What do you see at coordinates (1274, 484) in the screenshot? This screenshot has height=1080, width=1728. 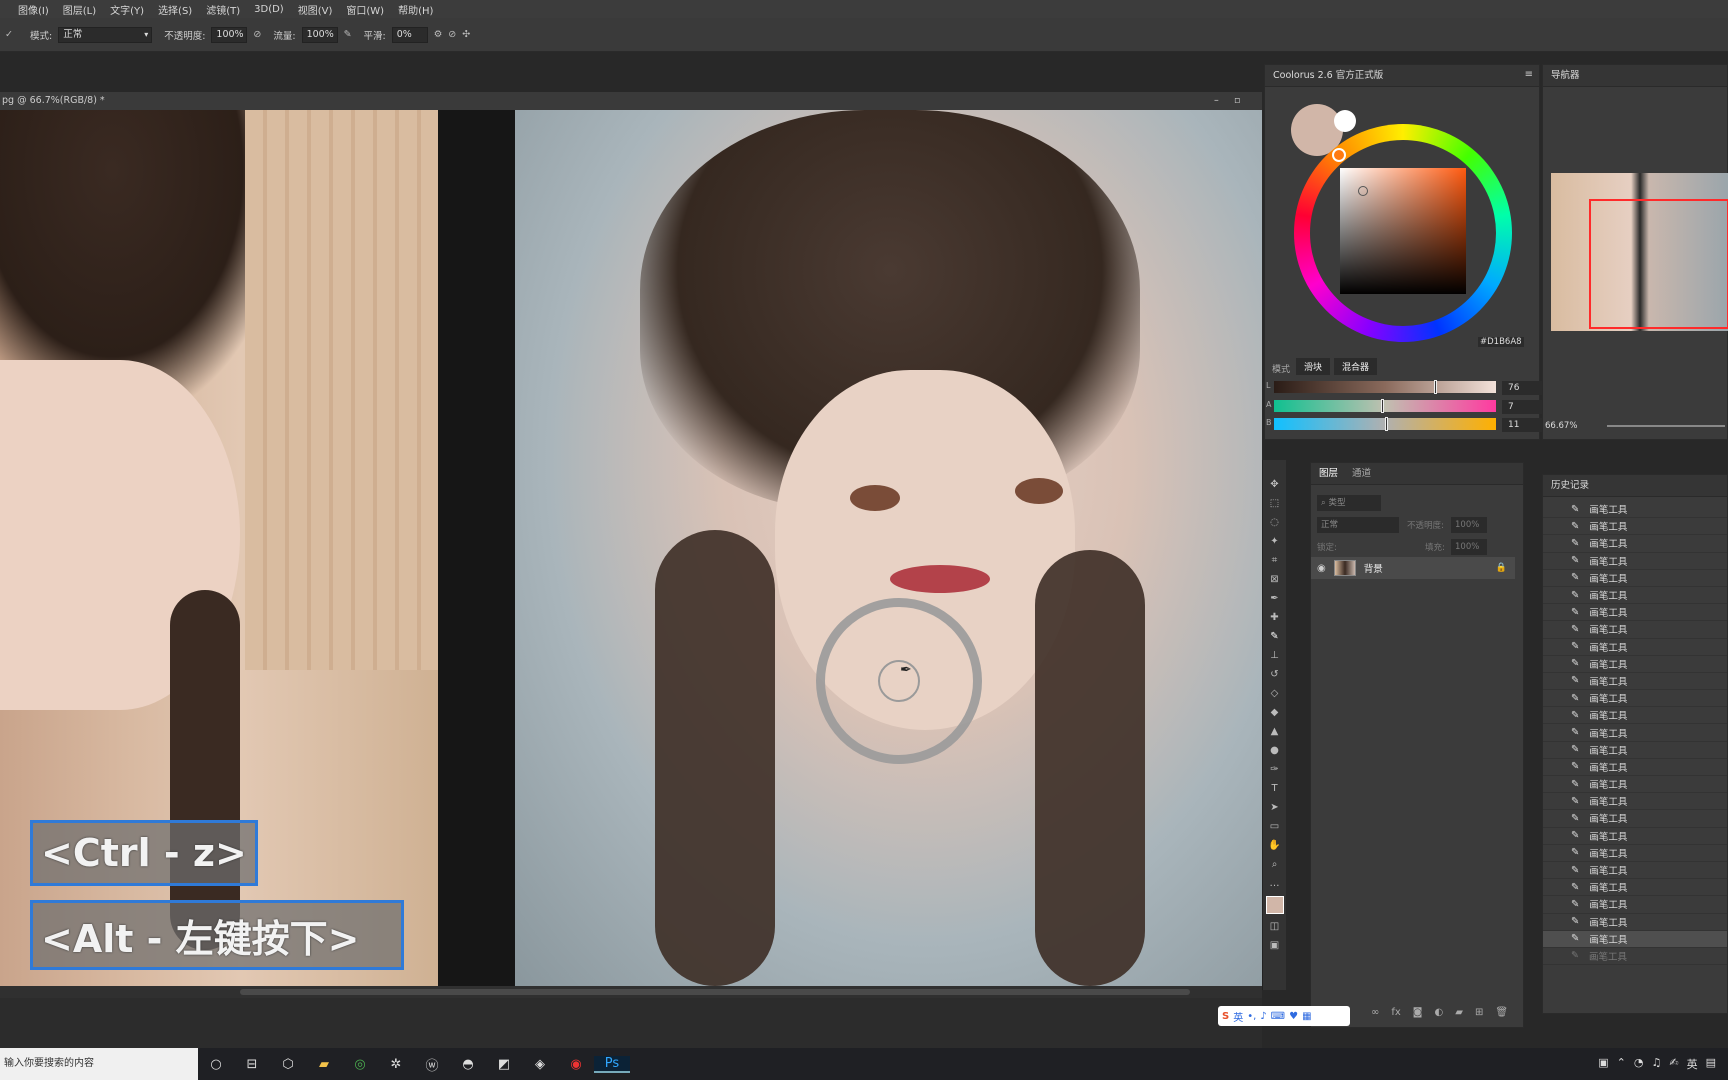 I see `move-tool-icon: ✥` at bounding box center [1274, 484].